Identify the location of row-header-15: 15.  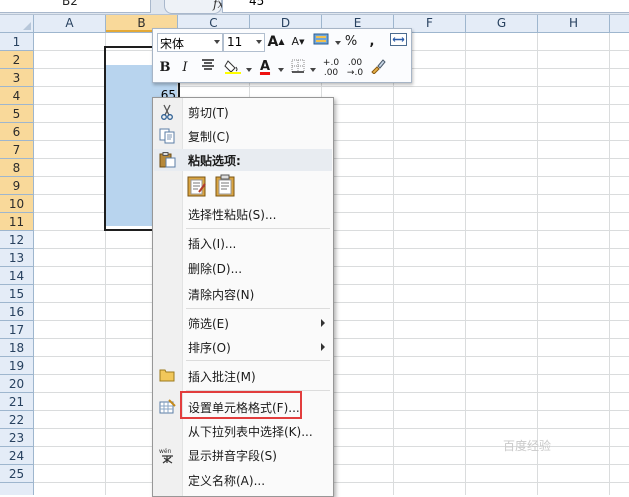
(16, 294).